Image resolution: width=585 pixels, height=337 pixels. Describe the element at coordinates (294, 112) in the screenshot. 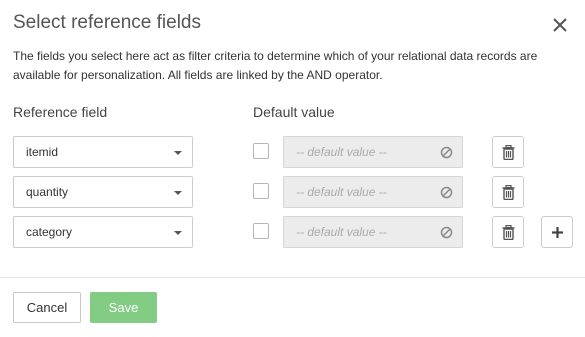

I see `default-value-header: Default value` at that location.